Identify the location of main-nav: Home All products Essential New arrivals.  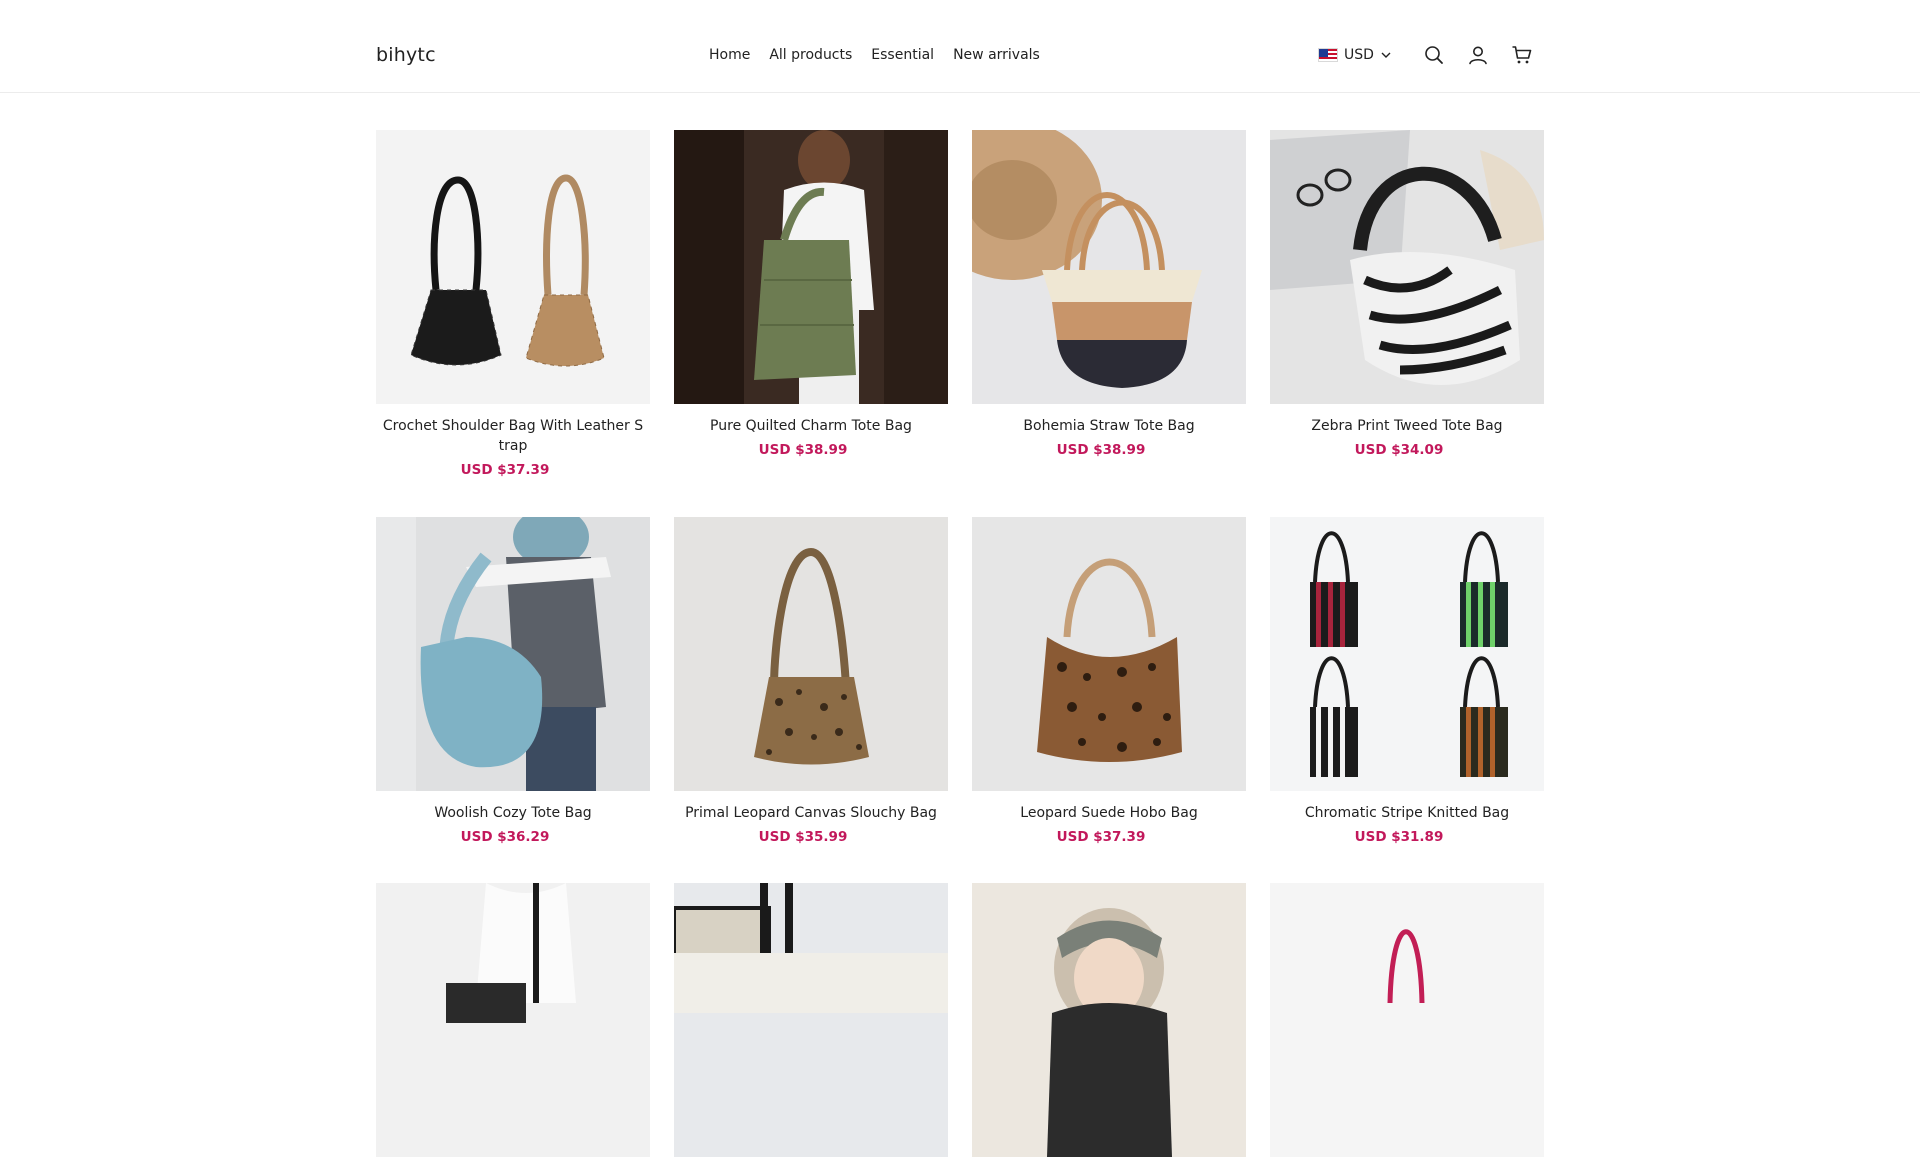
(874, 55).